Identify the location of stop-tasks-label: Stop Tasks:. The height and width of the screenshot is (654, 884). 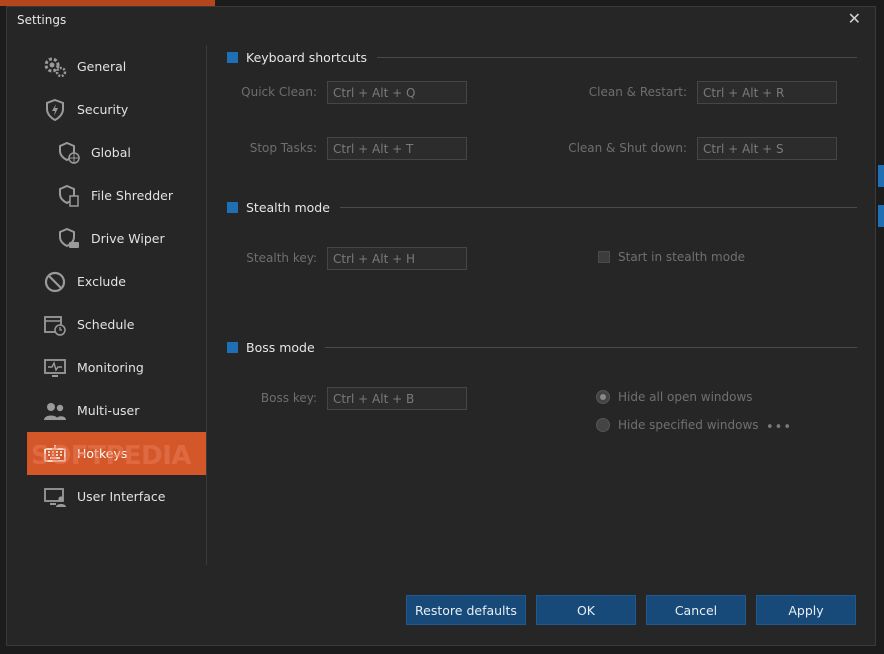
(283, 148).